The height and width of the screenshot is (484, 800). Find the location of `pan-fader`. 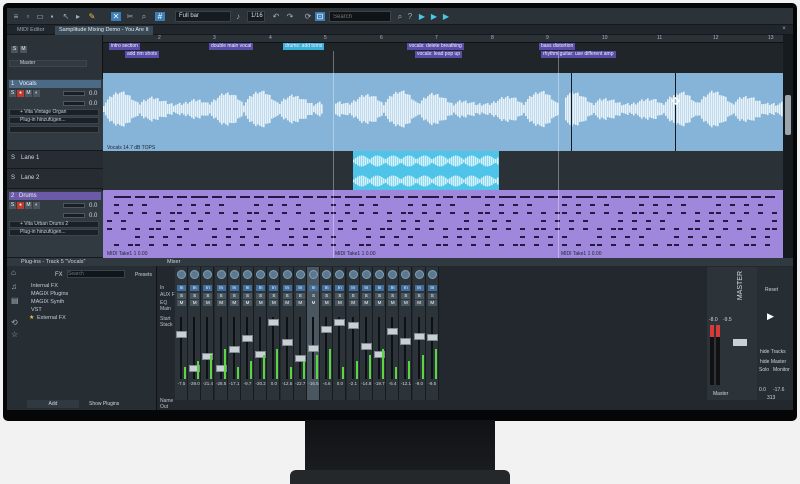

pan-fader is located at coordinates (74, 103).